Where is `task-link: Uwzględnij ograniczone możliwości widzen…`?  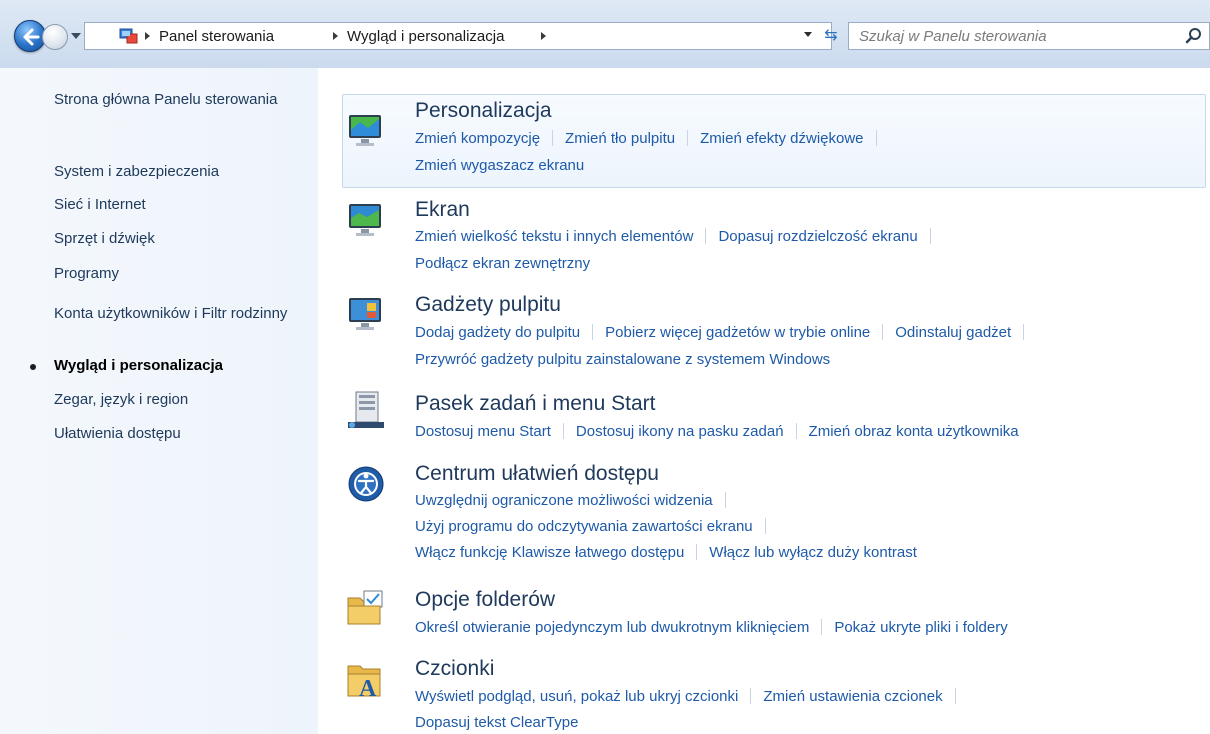 task-link: Uwzględnij ograniczone możliwości widzen… is located at coordinates (564, 500).